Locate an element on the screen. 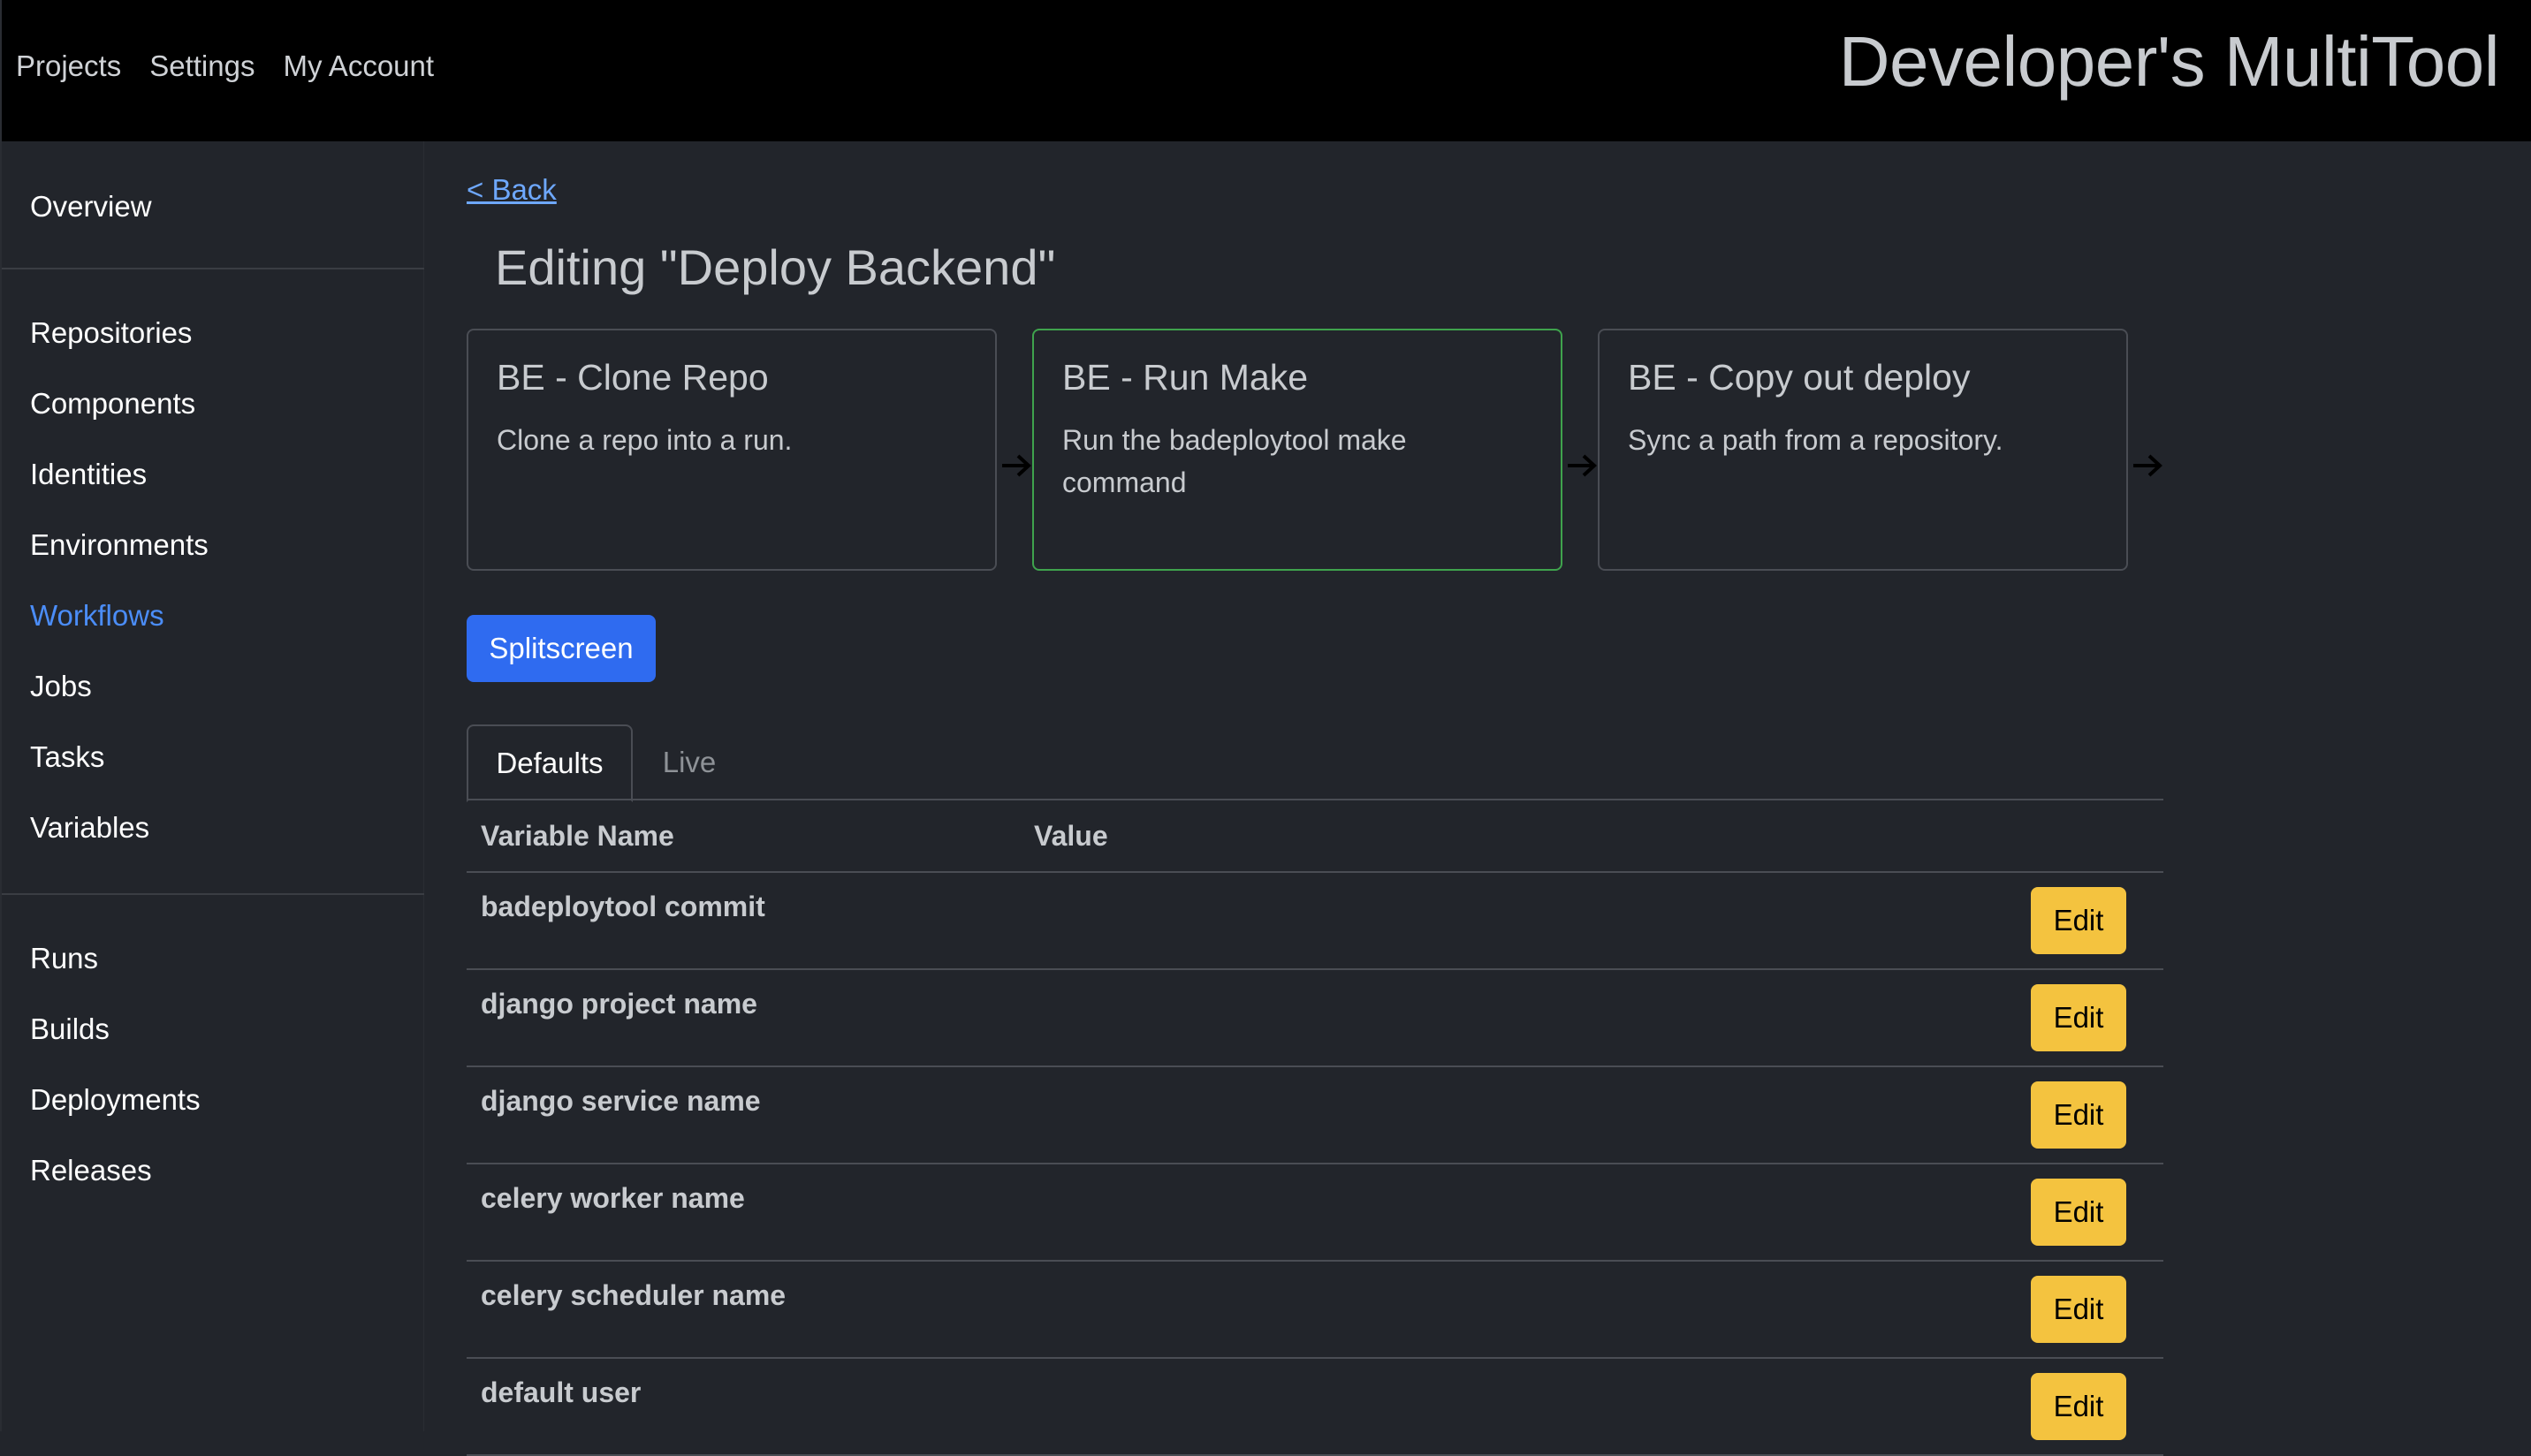 The width and height of the screenshot is (2531, 1456). step-title: BE - Copy out deploy is located at coordinates (1799, 378).